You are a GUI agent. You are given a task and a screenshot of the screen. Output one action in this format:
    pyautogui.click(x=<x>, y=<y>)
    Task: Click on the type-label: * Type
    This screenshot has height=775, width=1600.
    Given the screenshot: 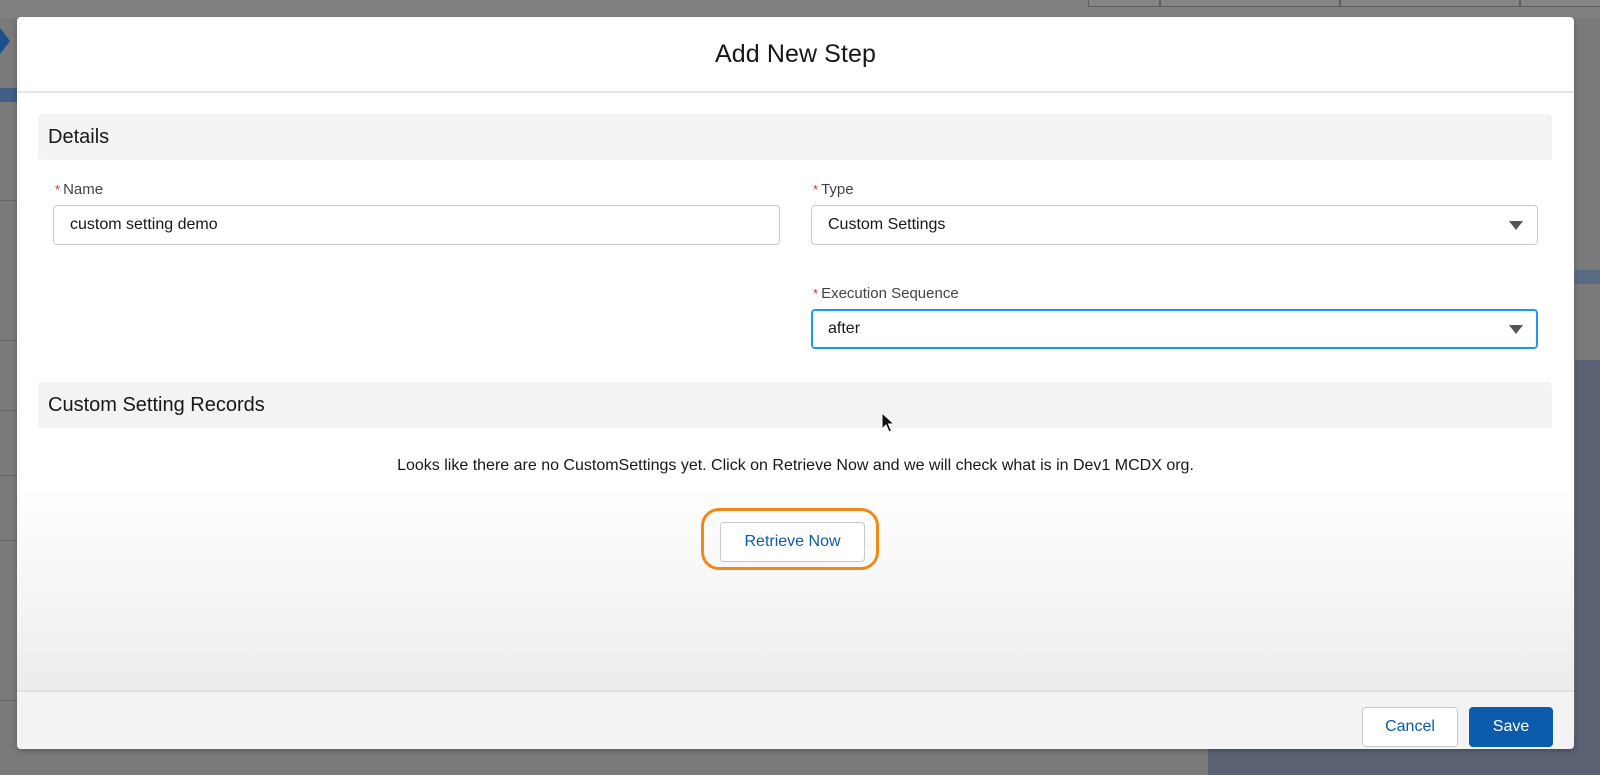 What is the action you would take?
    pyautogui.click(x=833, y=189)
    